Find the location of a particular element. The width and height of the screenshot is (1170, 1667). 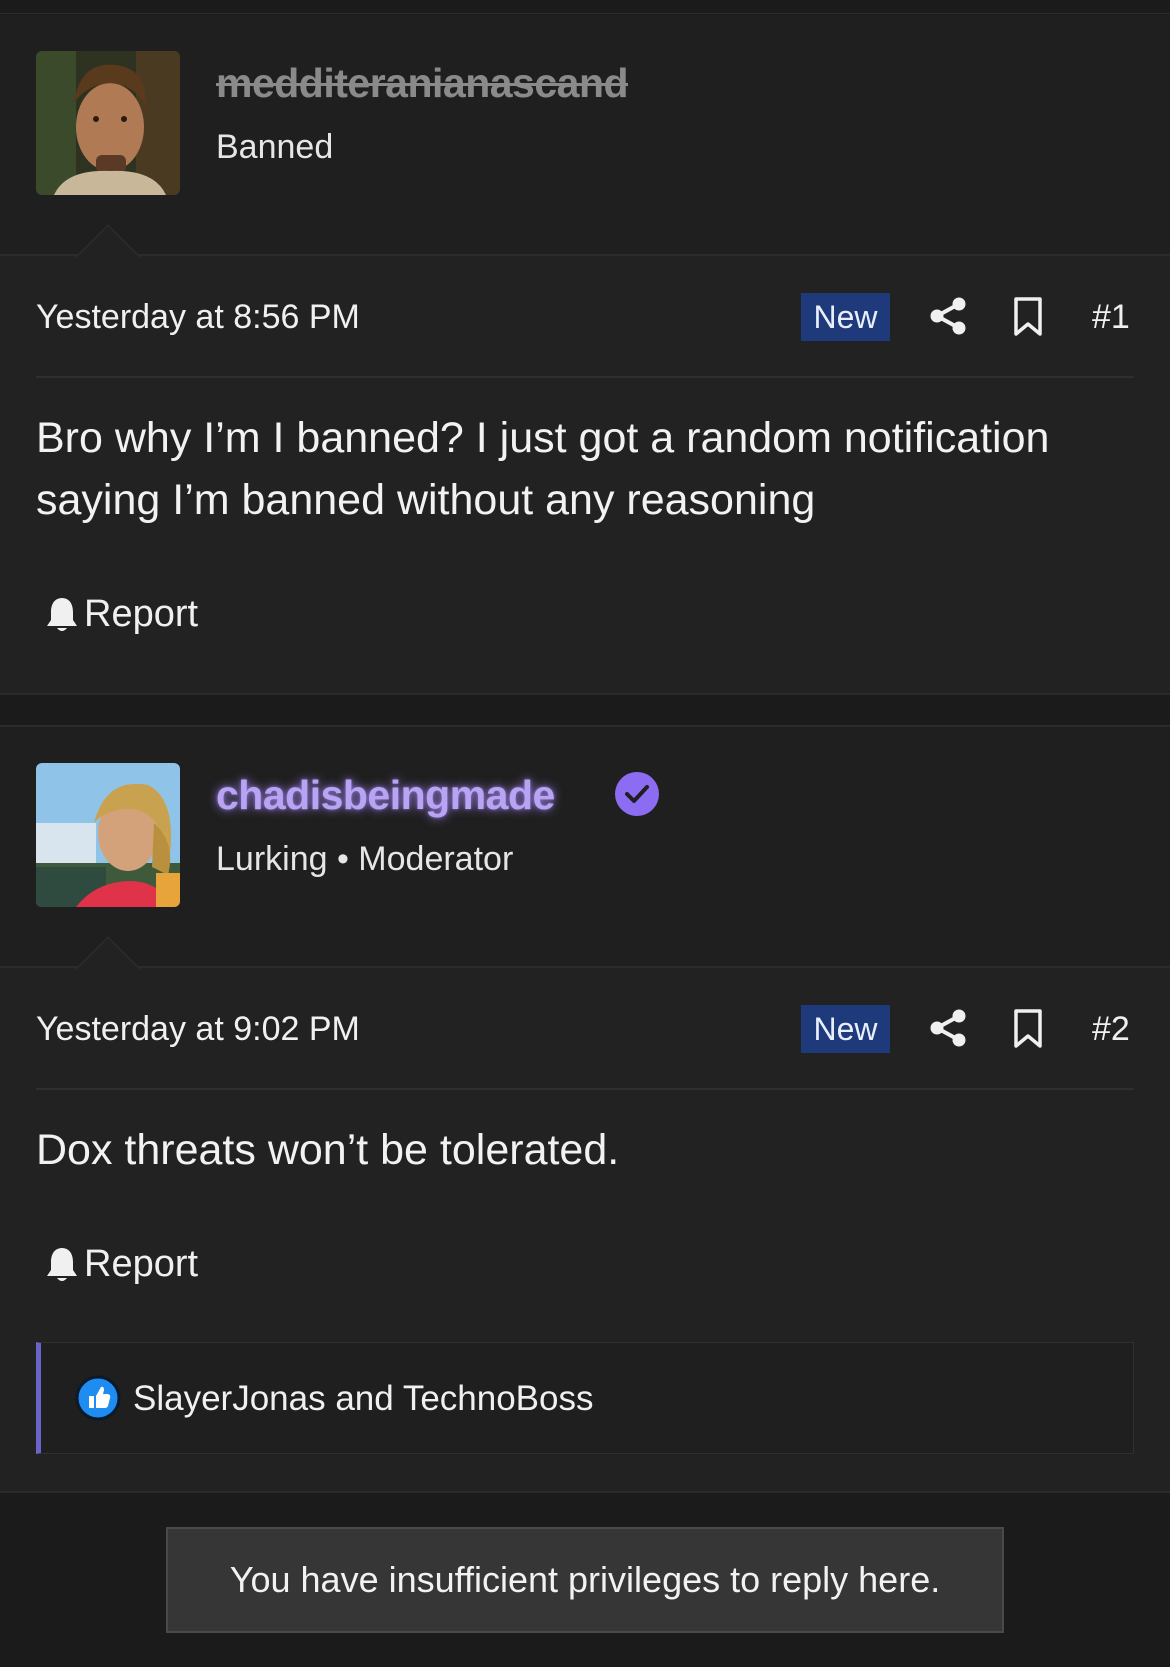

post-number: #1 is located at coordinates (1111, 317).